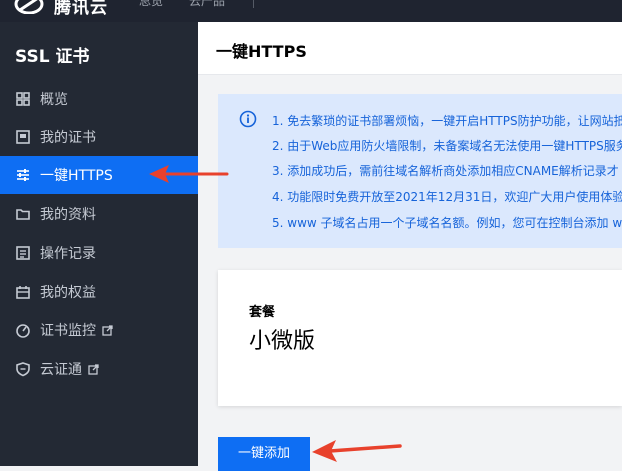 This screenshot has height=471, width=622. I want to click on notice-line: 5. www 子域名占用一个子域名名额。例如，您可在控制台添加 w, so click(447, 223).